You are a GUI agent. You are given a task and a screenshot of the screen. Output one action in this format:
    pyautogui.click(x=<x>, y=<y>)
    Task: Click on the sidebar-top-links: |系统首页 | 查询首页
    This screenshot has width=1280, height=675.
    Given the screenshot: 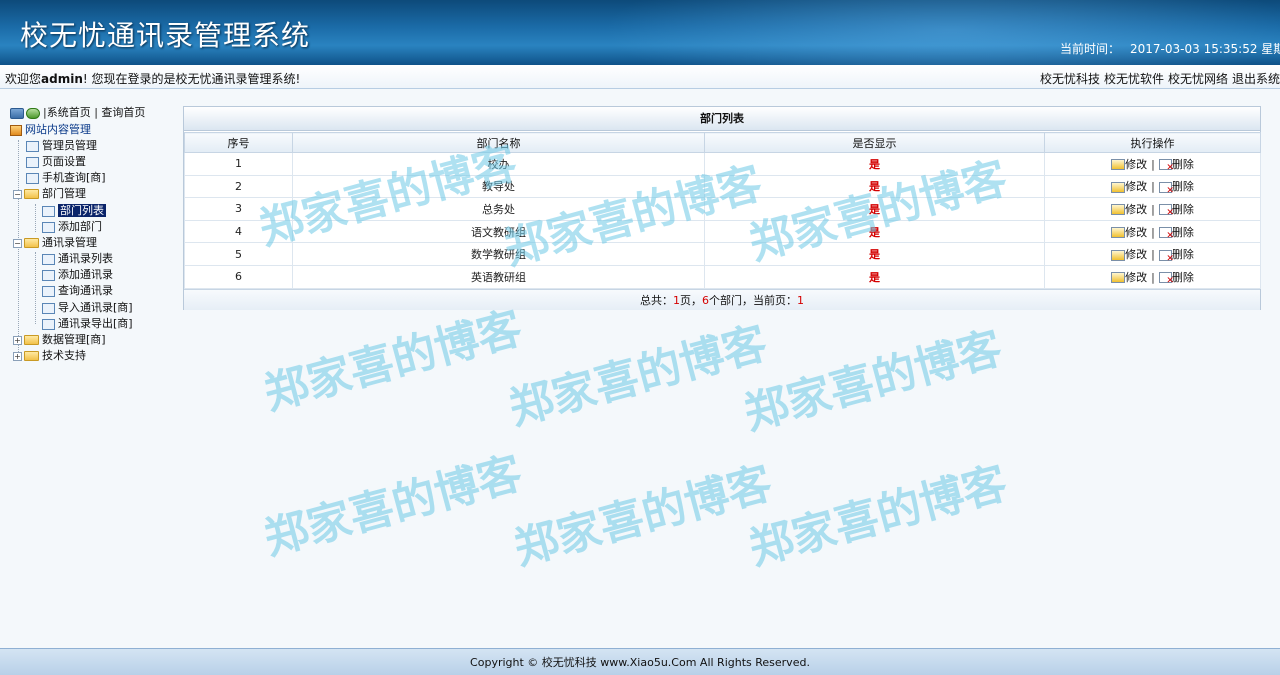 What is the action you would take?
    pyautogui.click(x=77, y=111)
    